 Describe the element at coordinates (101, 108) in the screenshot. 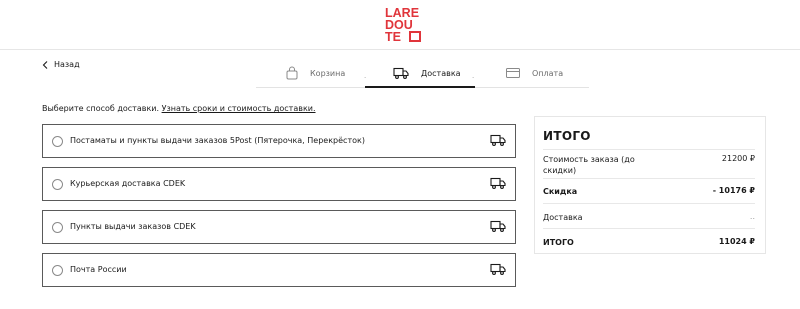

I see `delivery-prompt-text: Выберите способ доставки.` at that location.